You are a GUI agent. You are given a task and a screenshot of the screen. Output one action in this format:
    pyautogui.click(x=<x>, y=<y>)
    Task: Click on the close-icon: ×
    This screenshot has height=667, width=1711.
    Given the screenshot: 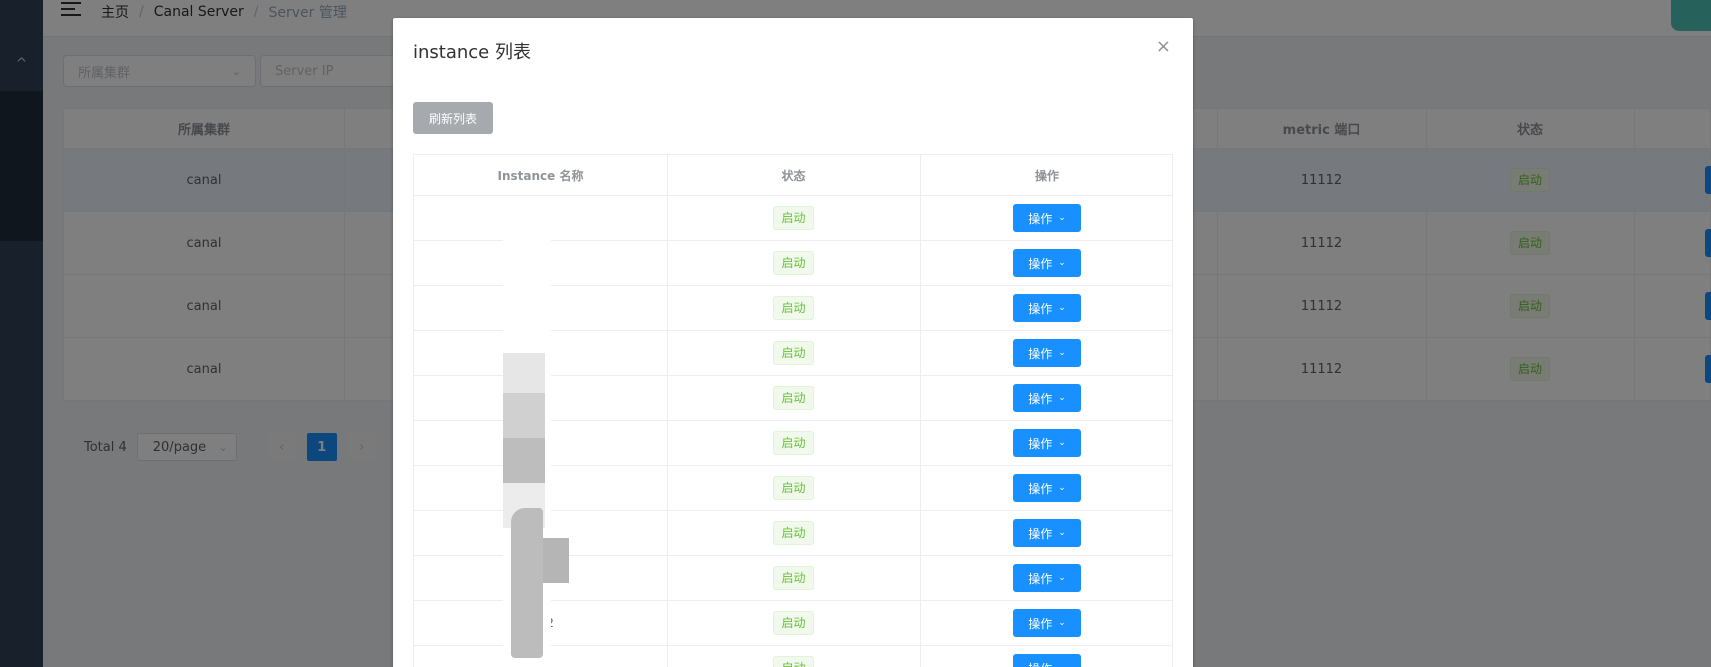 What is the action you would take?
    pyautogui.click(x=1163, y=46)
    